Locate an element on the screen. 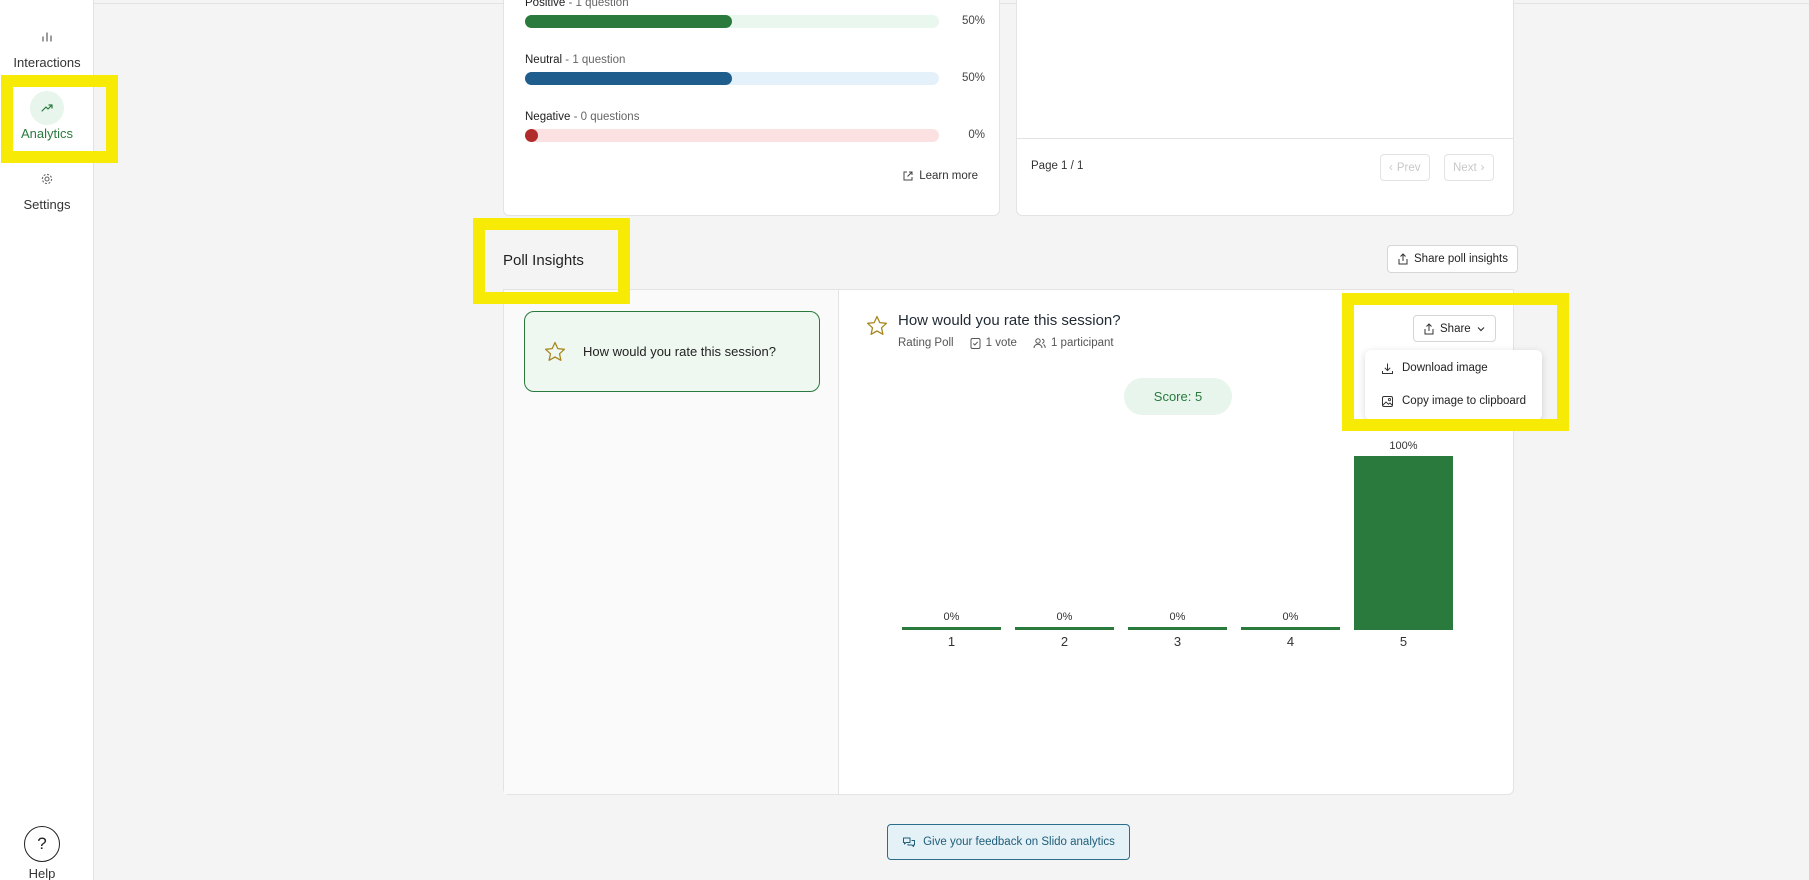 The image size is (1809, 880). share-poll-insights-label: Share poll insights is located at coordinates (1461, 259).